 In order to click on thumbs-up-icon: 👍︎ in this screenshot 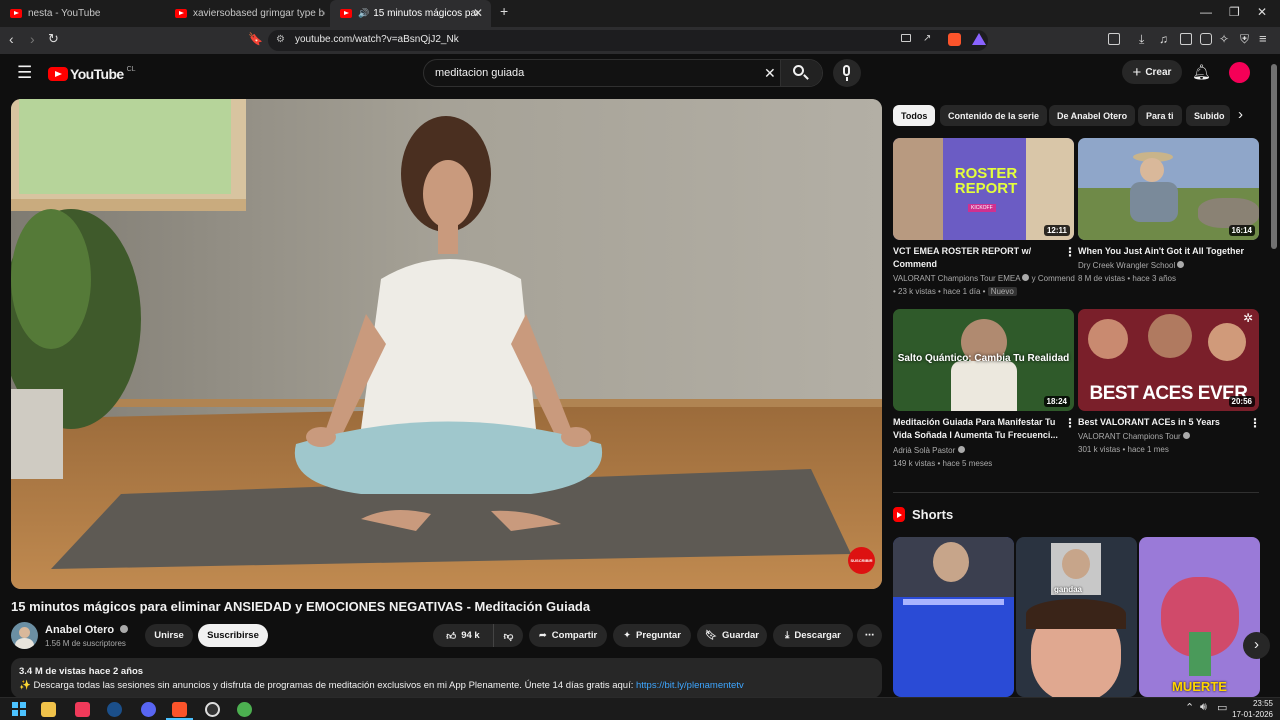, I will do `click(451, 636)`.